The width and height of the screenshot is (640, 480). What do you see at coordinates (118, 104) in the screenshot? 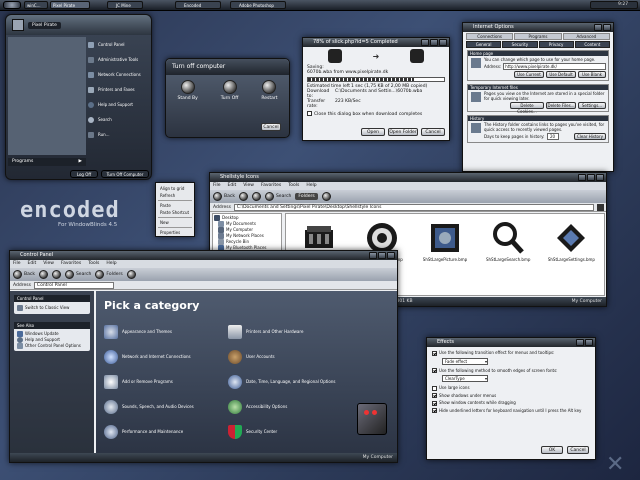
I see `start-item-help: Help and Support` at bounding box center [118, 104].